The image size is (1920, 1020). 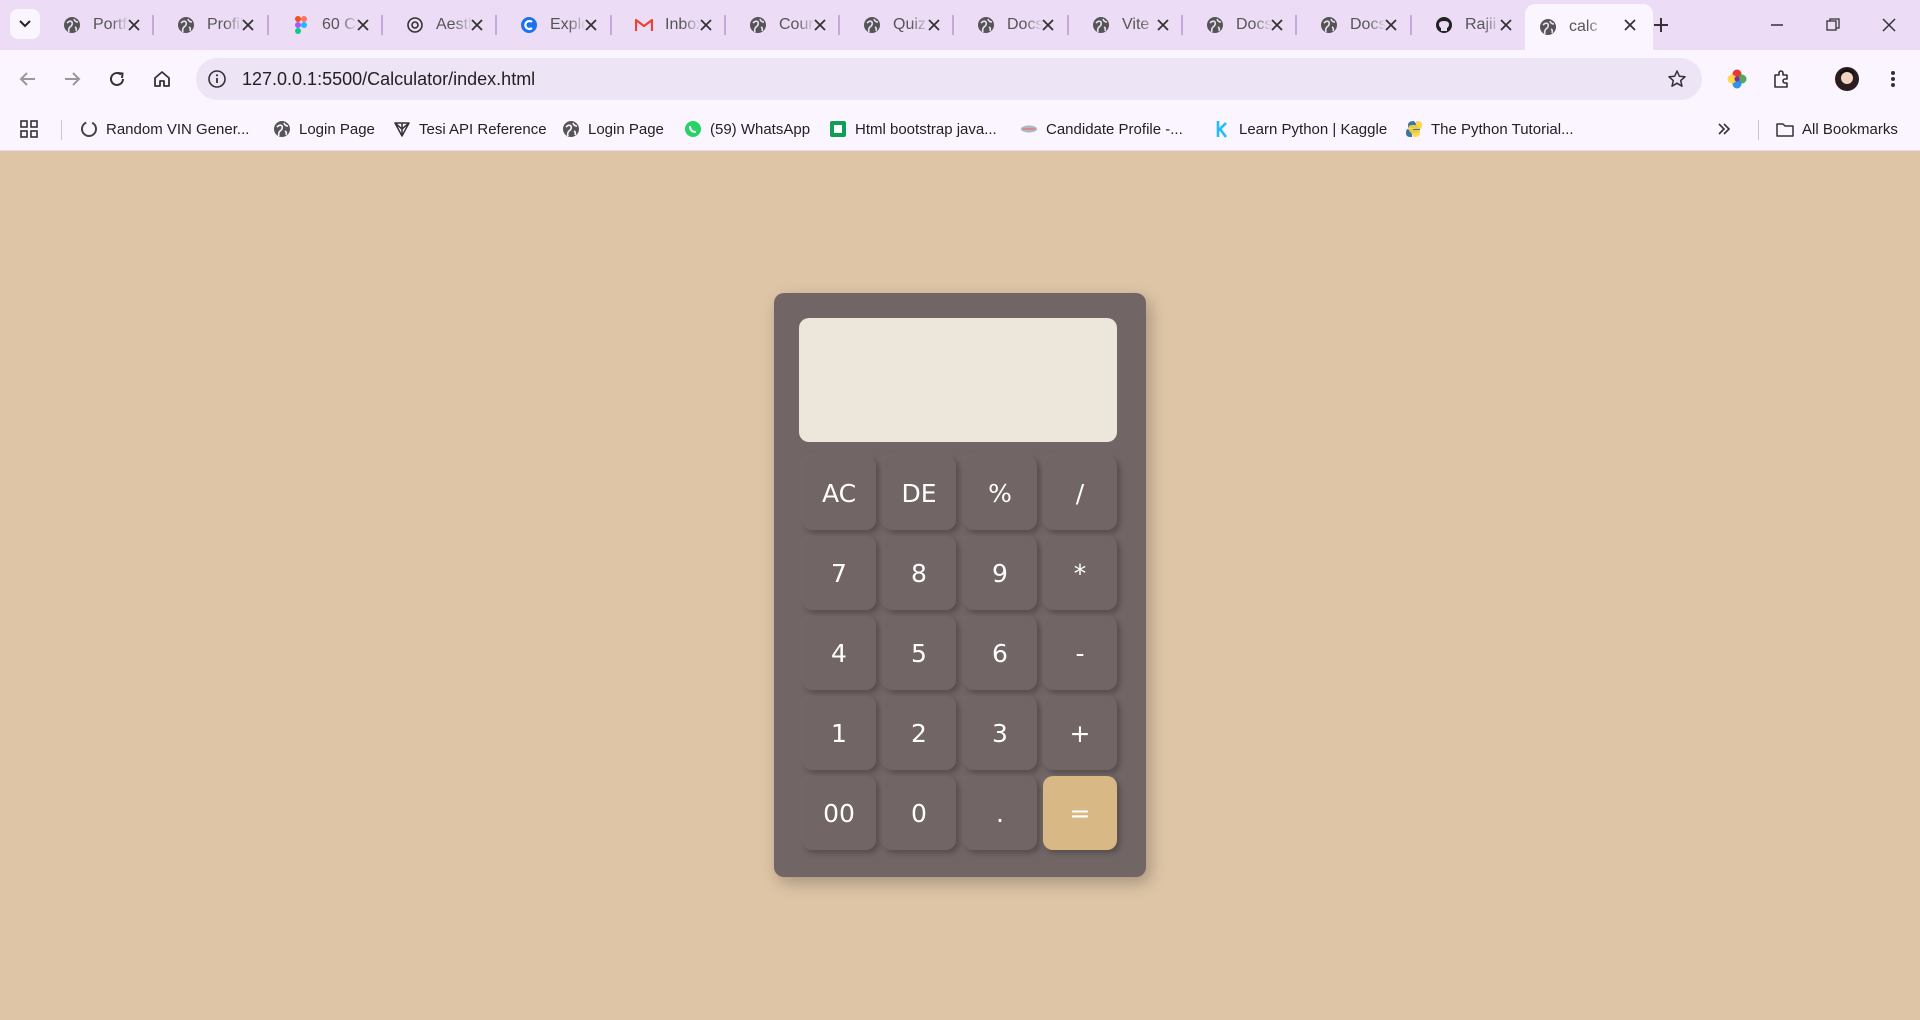 What do you see at coordinates (683, 24) in the screenshot?
I see `tab-title: Inbox` at bounding box center [683, 24].